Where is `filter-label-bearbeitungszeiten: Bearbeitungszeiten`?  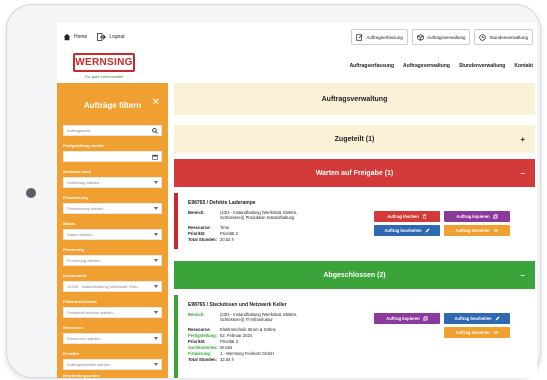 filter-label-bearbeitungszeiten: Bearbeitungszeiten is located at coordinates (81, 375).